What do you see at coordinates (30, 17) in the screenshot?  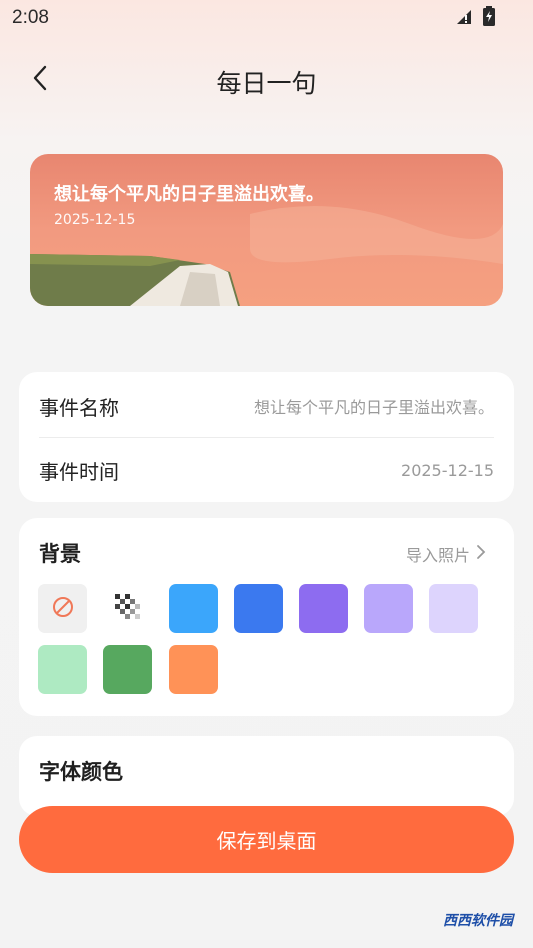 I see `status-time: 2:08` at bounding box center [30, 17].